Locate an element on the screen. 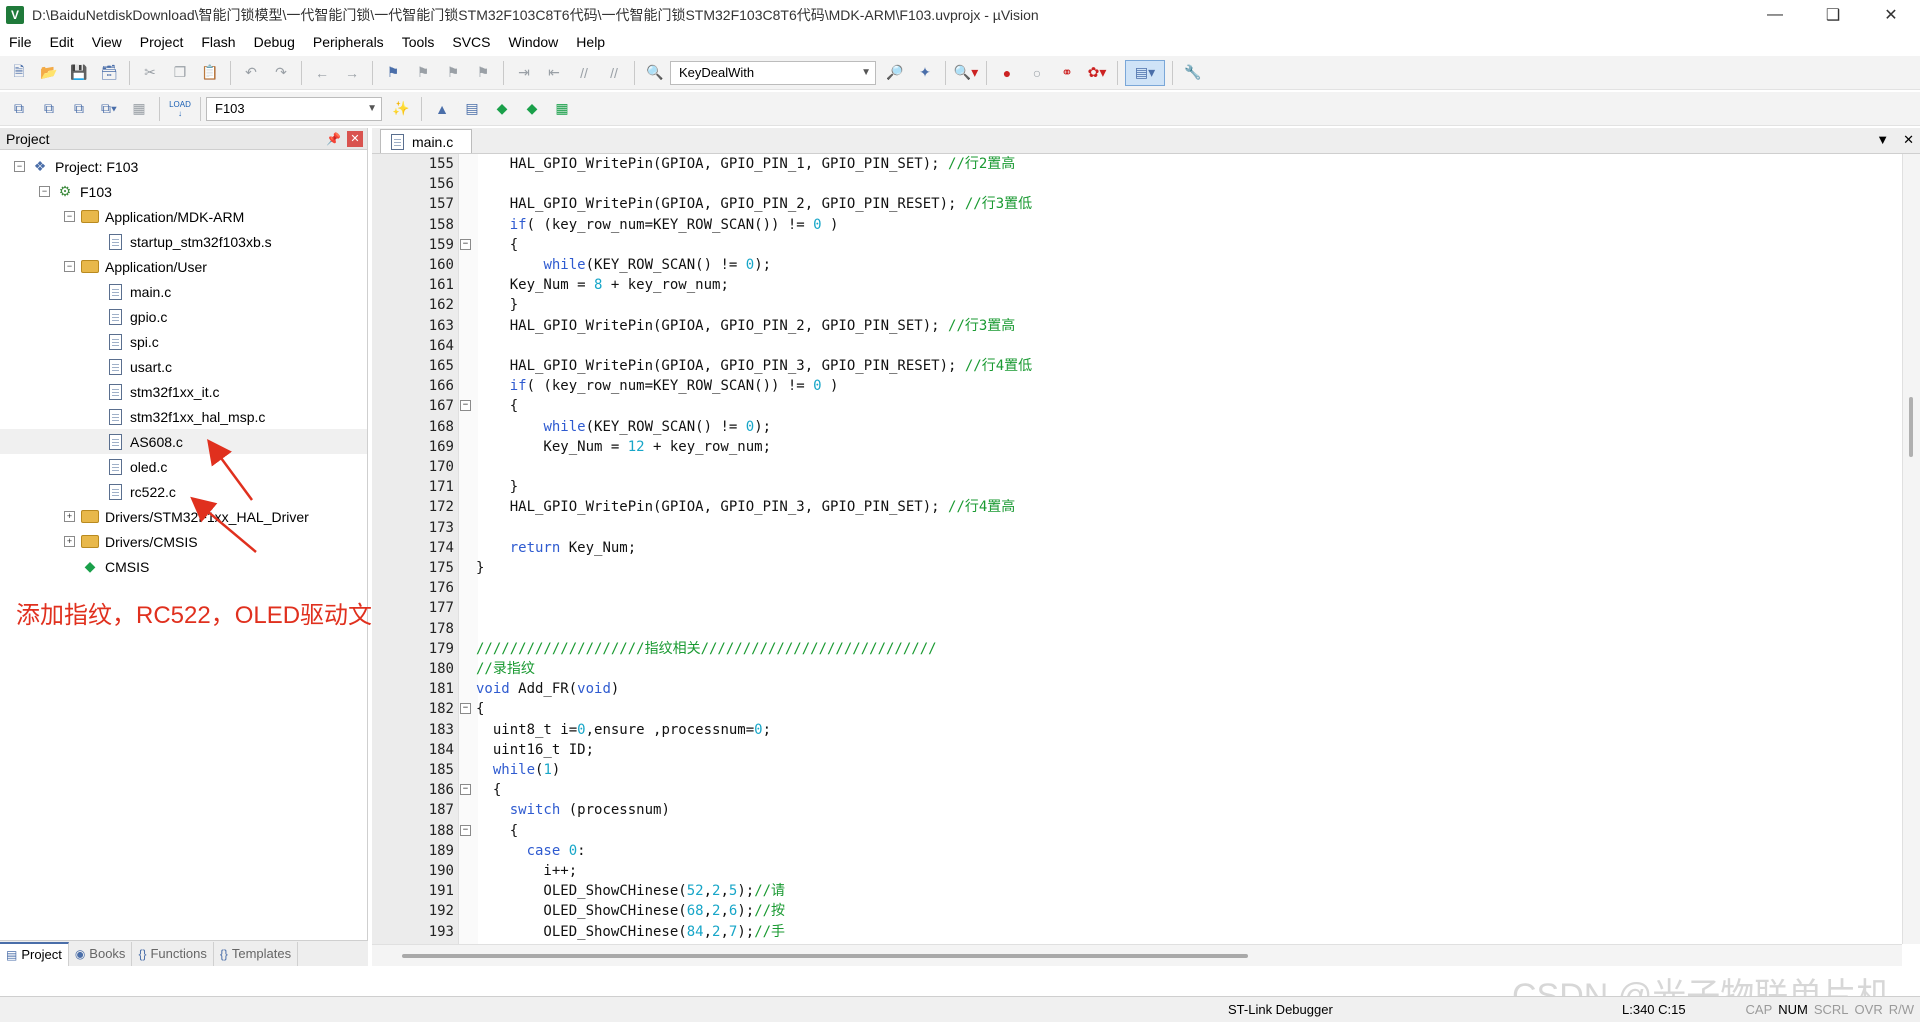  open-file-icon: 📂 is located at coordinates (49, 73).